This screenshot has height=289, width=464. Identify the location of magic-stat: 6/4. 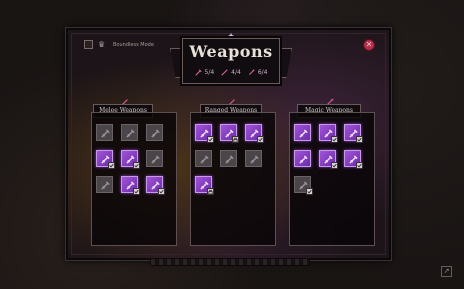
(257, 72).